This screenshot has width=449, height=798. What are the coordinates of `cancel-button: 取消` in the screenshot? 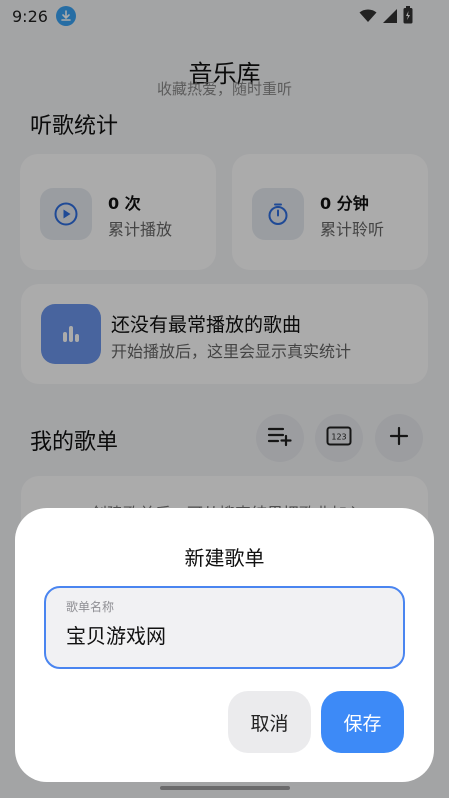 It's located at (269, 722).